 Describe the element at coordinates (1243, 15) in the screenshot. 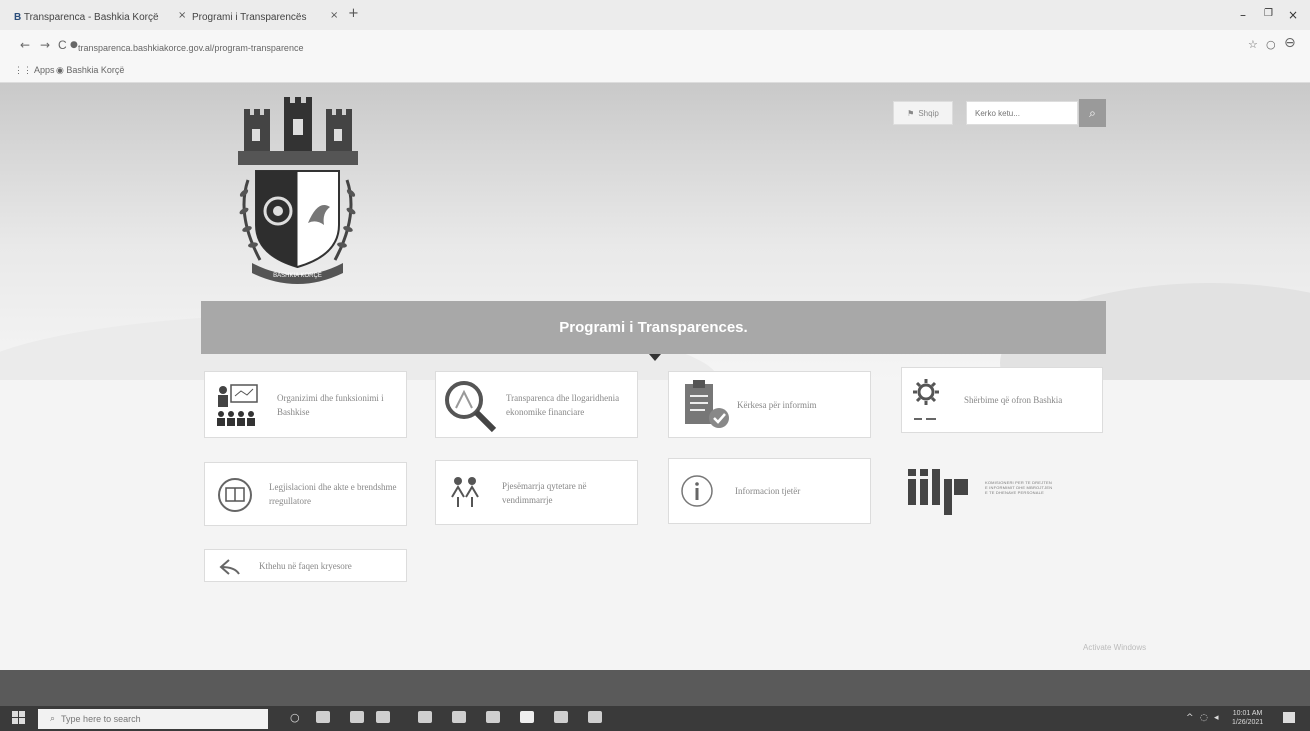

I see `minimize-button: –` at that location.